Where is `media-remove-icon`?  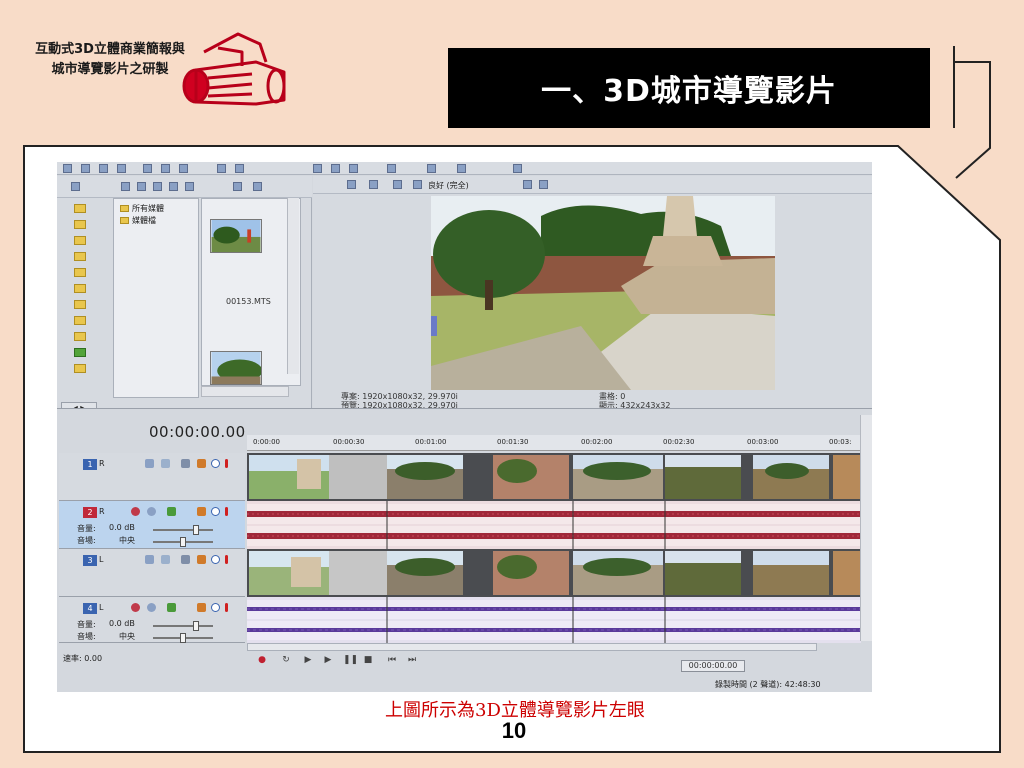
media-remove-icon is located at coordinates (237, 186).